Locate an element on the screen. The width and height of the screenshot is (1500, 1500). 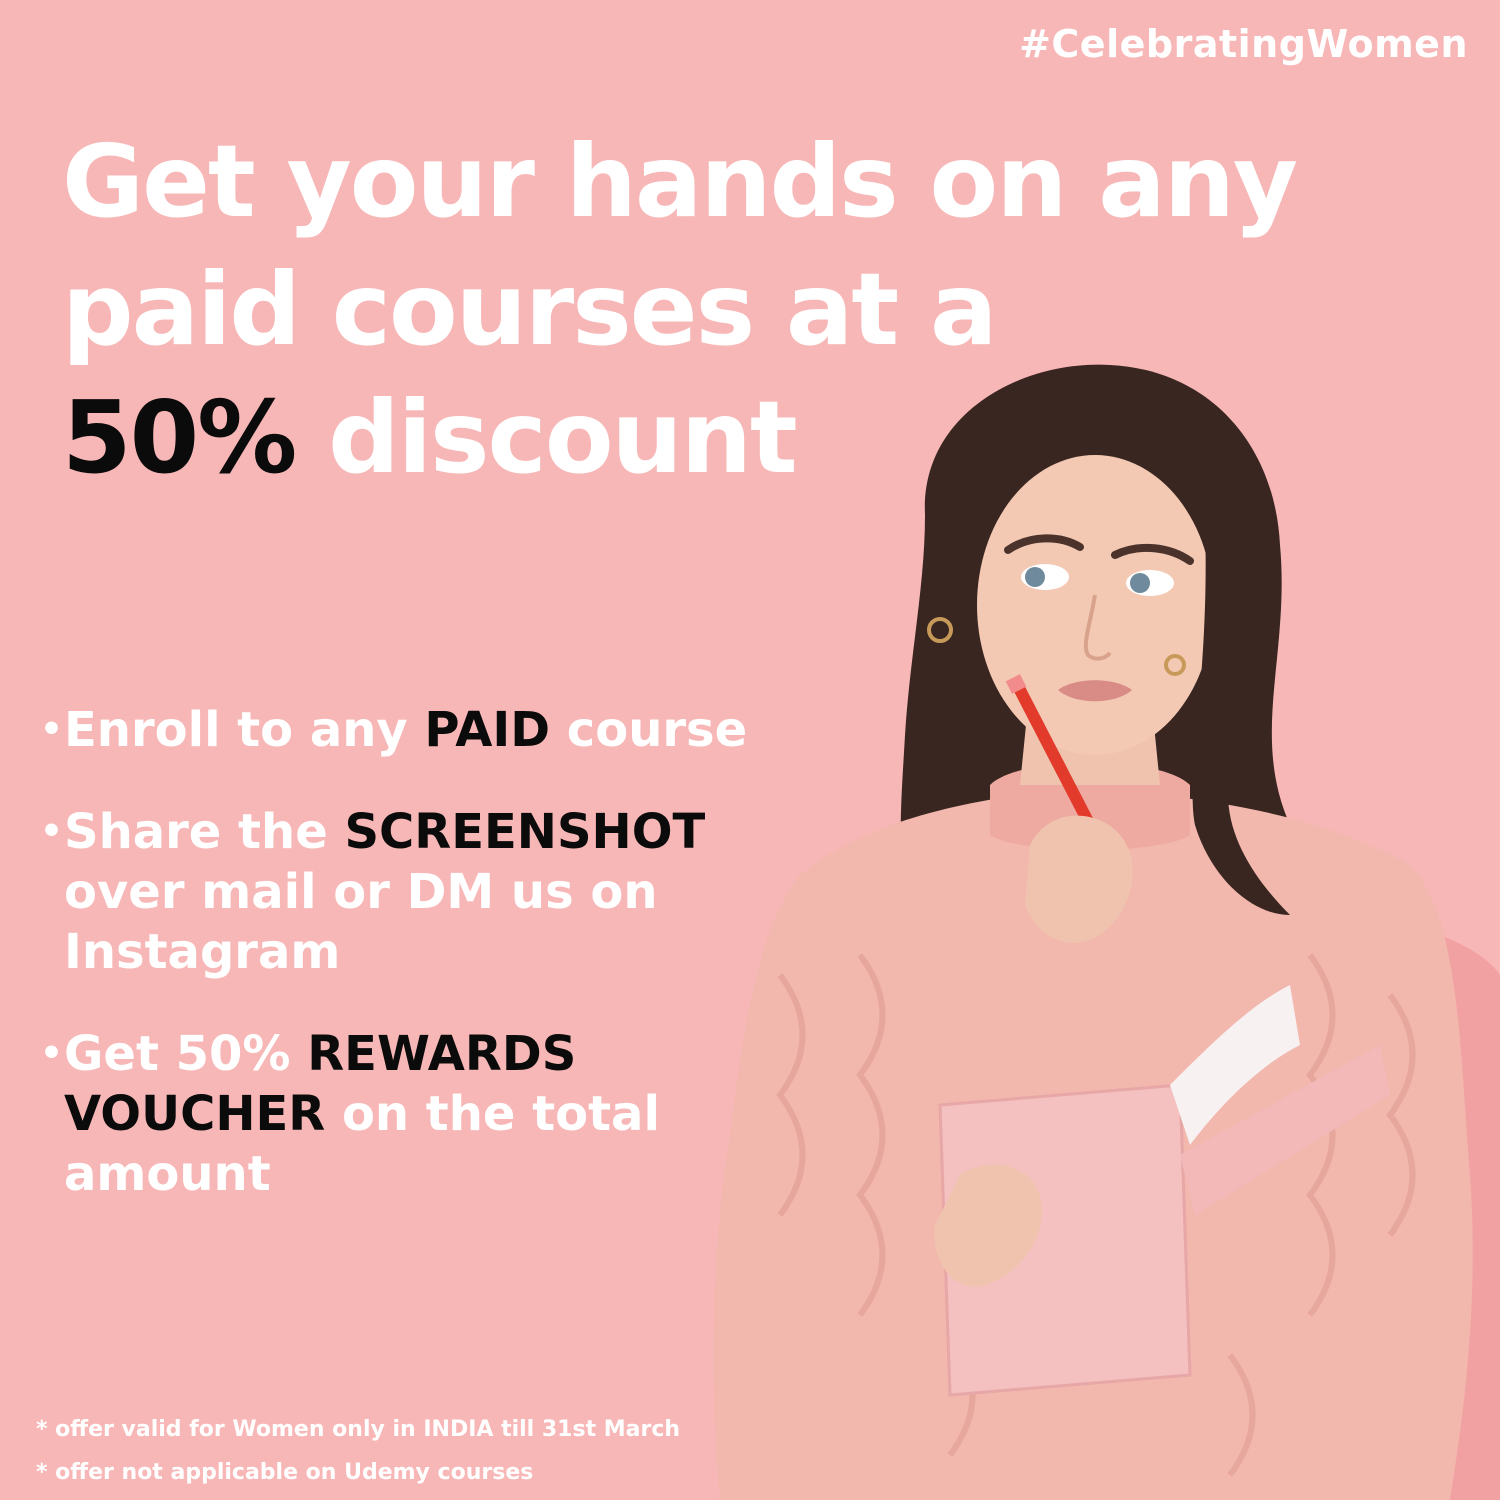
step-text: over mail or DM us on Instagram is located at coordinates (361, 922).